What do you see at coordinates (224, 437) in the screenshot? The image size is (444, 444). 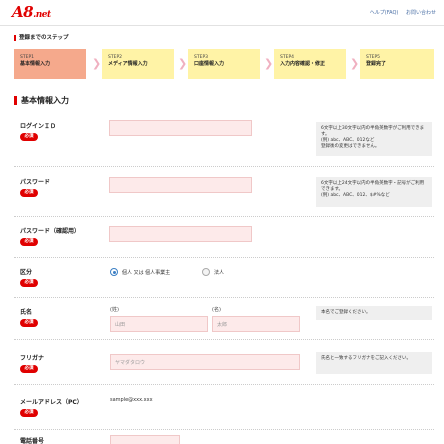 I see `phone-row: 電話番号` at bounding box center [224, 437].